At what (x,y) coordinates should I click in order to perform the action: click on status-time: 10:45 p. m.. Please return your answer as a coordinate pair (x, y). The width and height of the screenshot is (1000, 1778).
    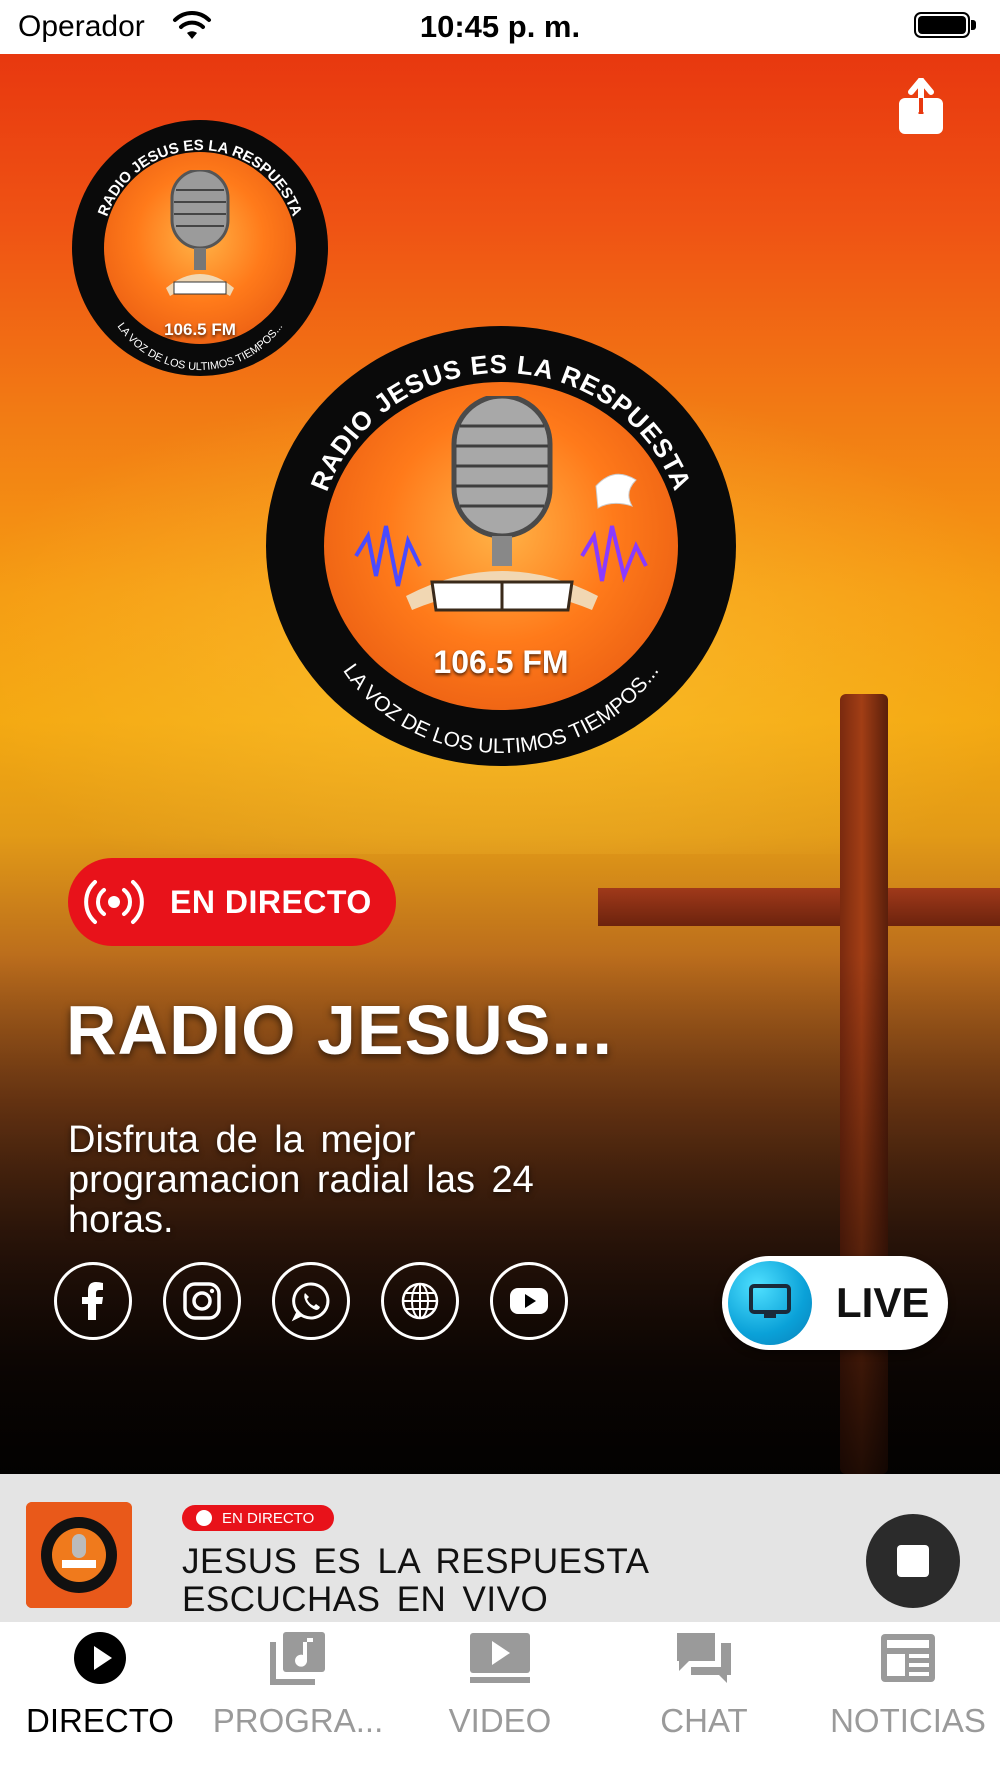
    Looking at the image, I should click on (500, 26).